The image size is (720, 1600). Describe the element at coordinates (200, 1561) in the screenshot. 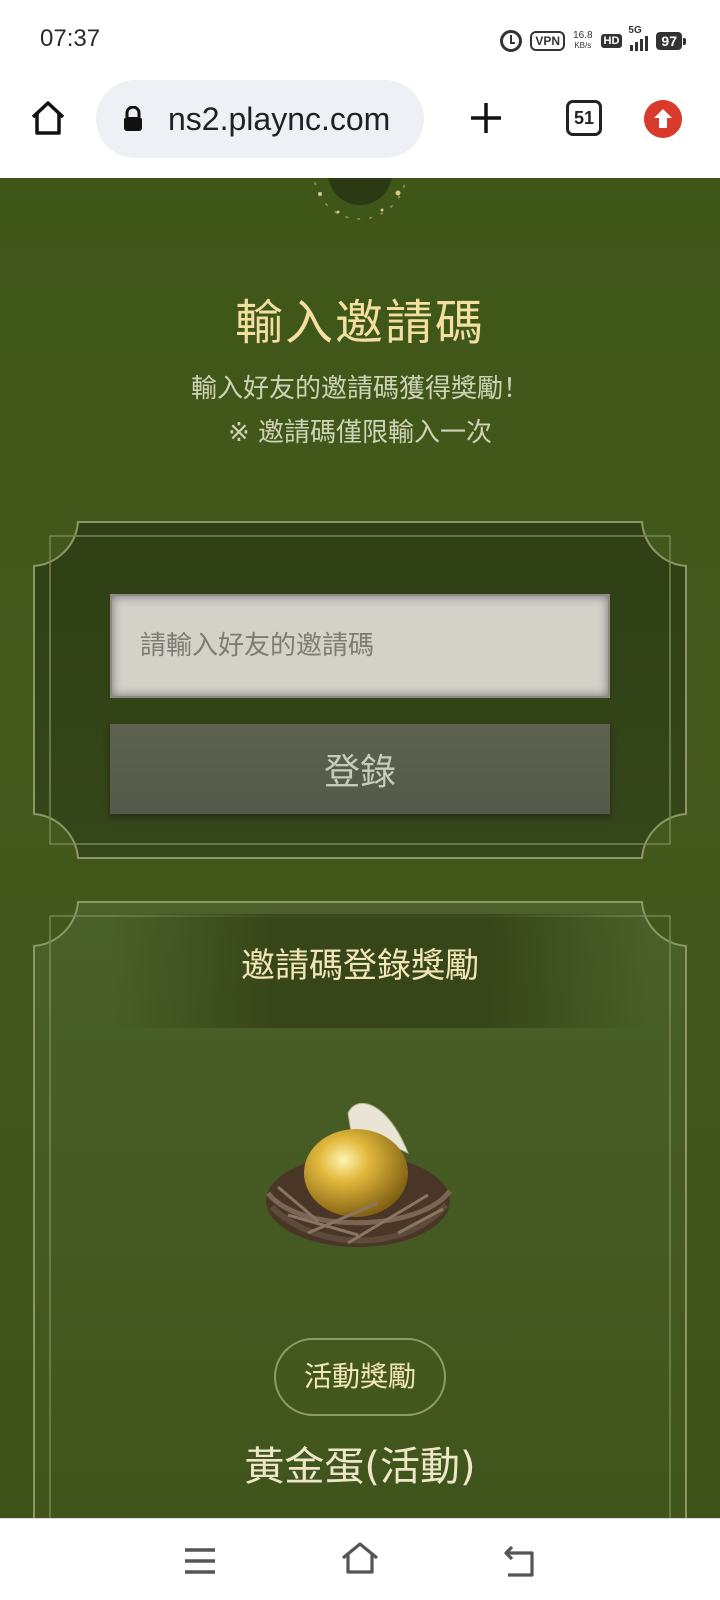

I see `menu-icon` at that location.